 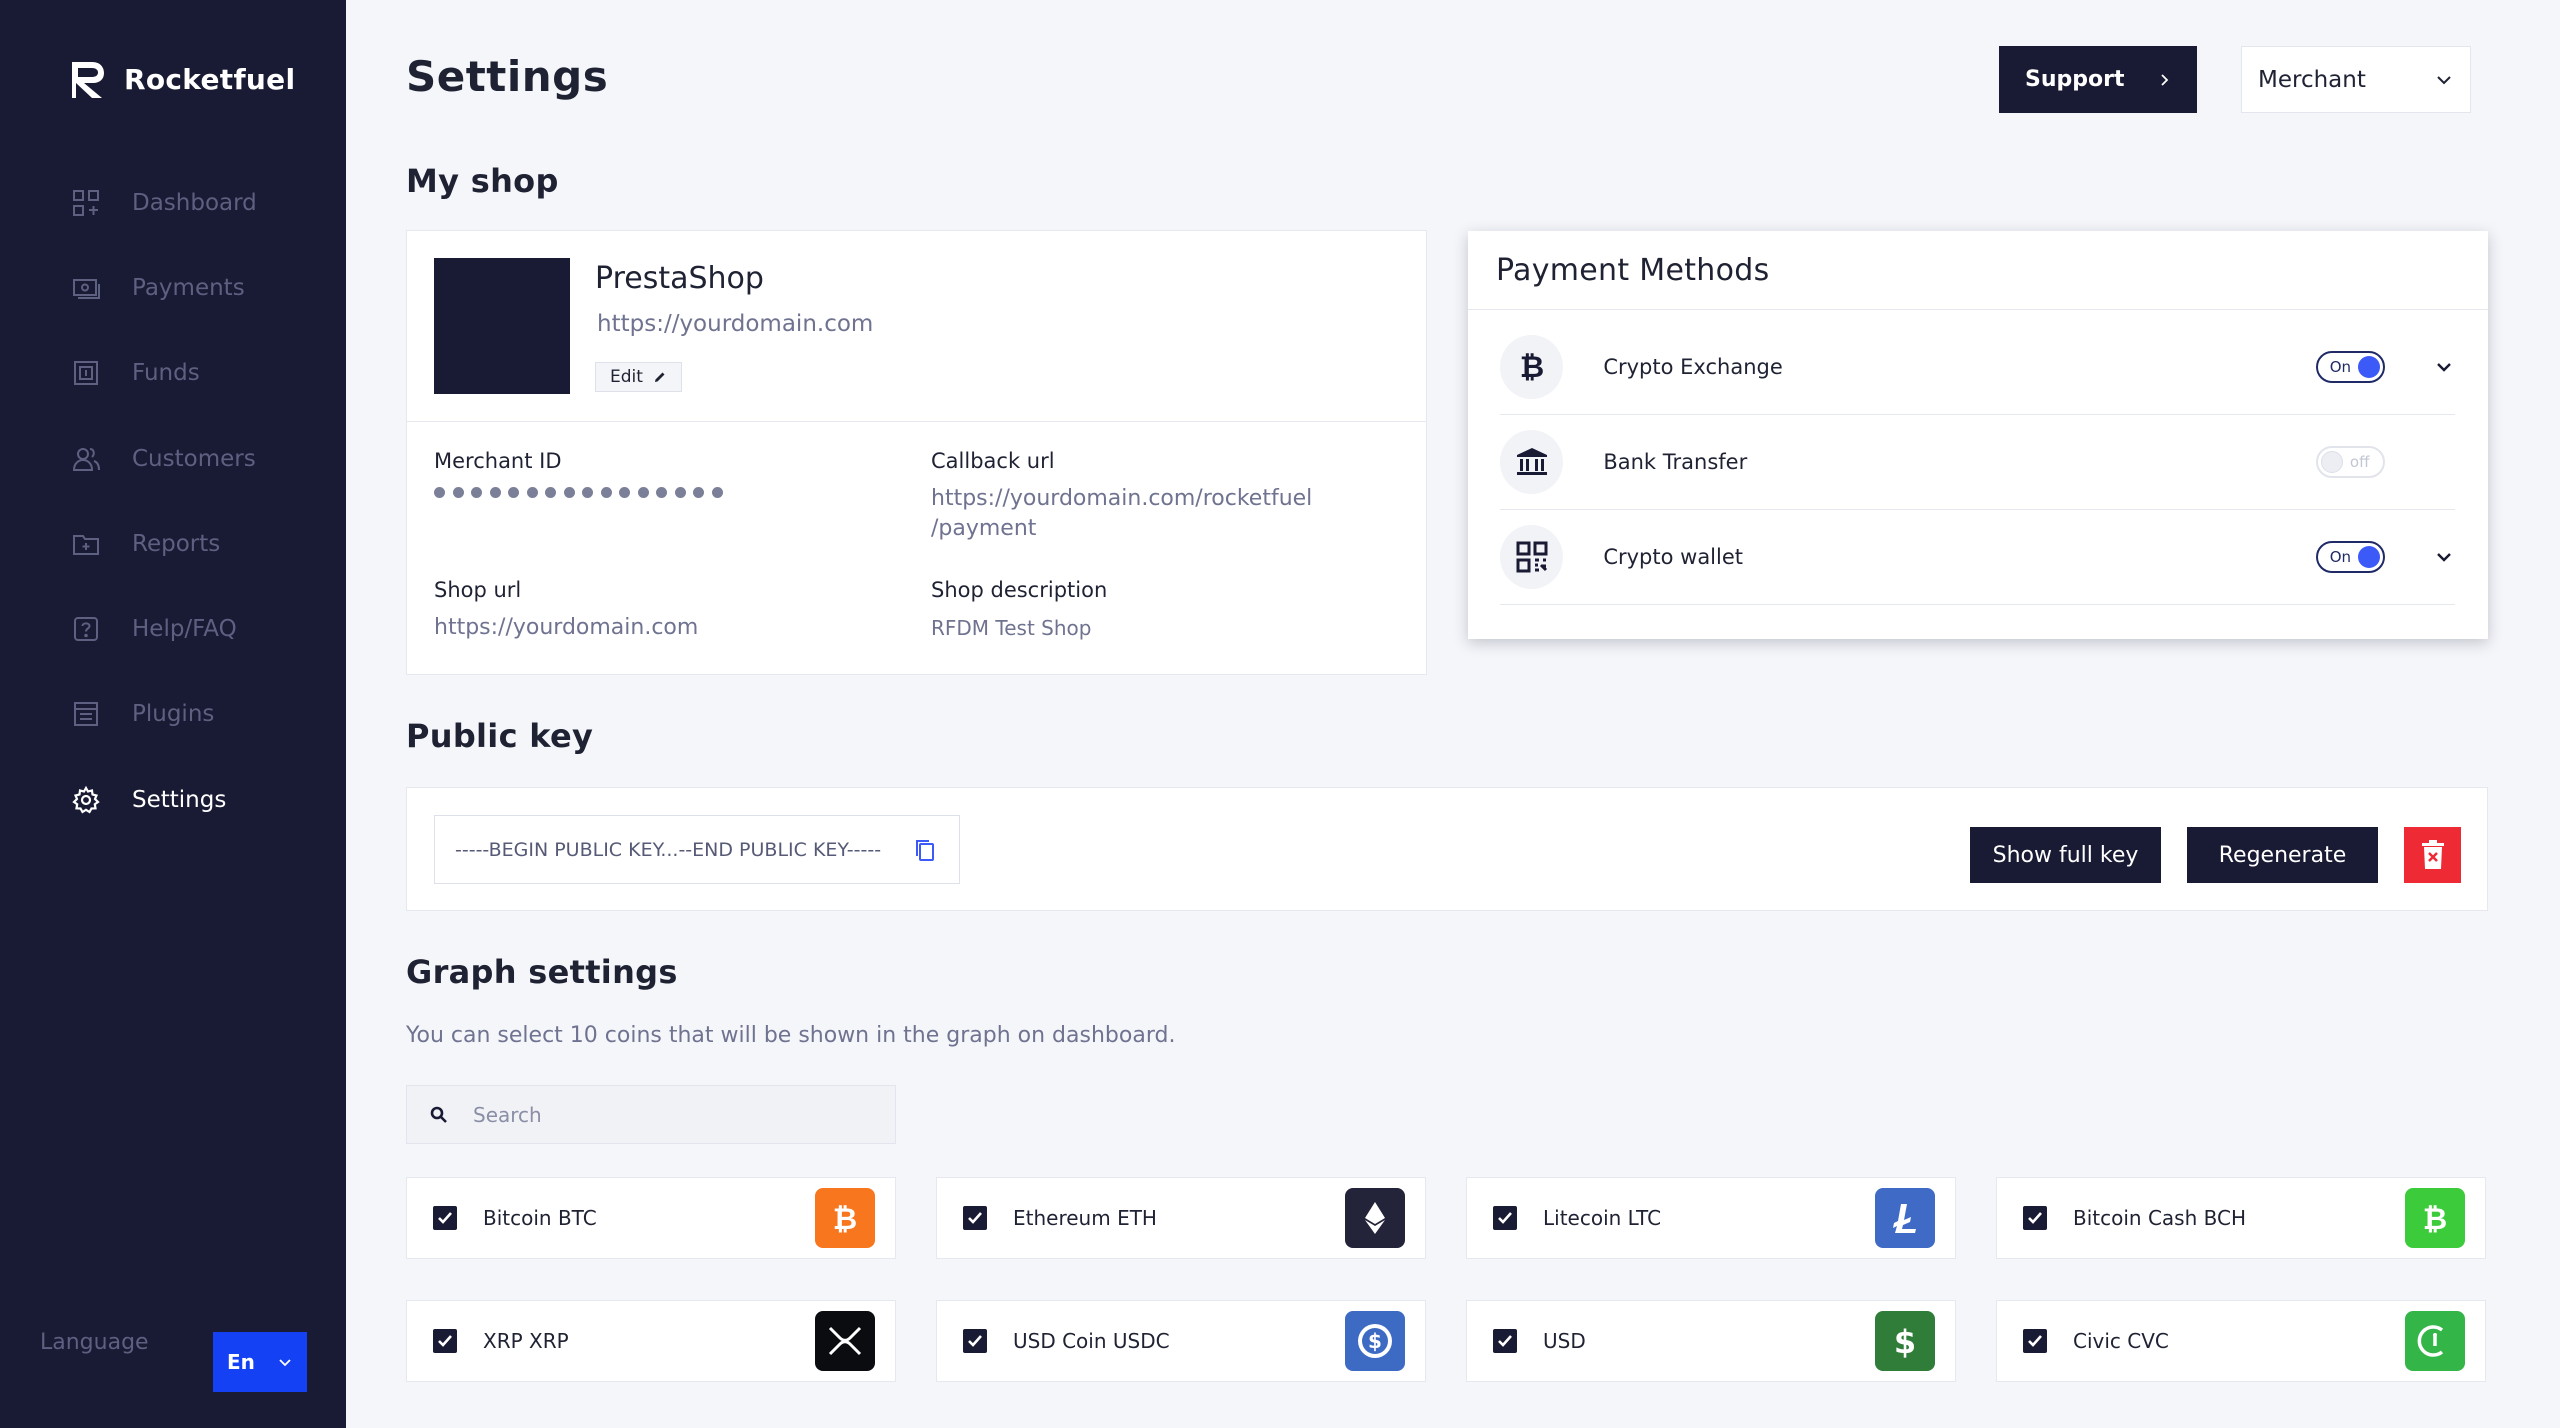 I want to click on coin-name: USD, so click(x=1564, y=1341).